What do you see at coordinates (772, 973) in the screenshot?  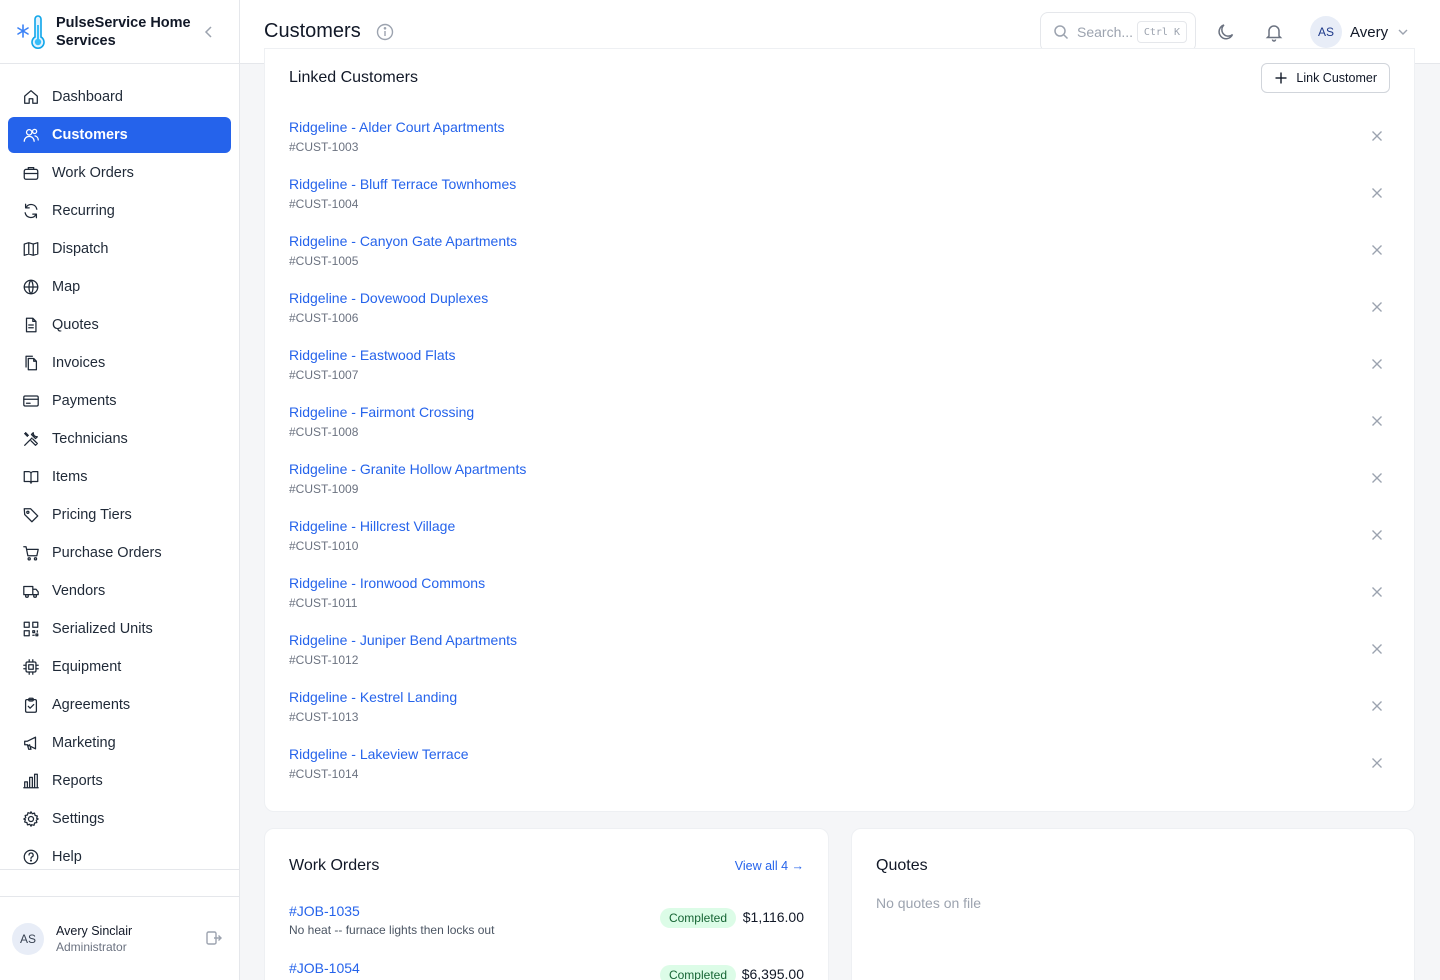 I see `work-order-amount: $6,395.00` at bounding box center [772, 973].